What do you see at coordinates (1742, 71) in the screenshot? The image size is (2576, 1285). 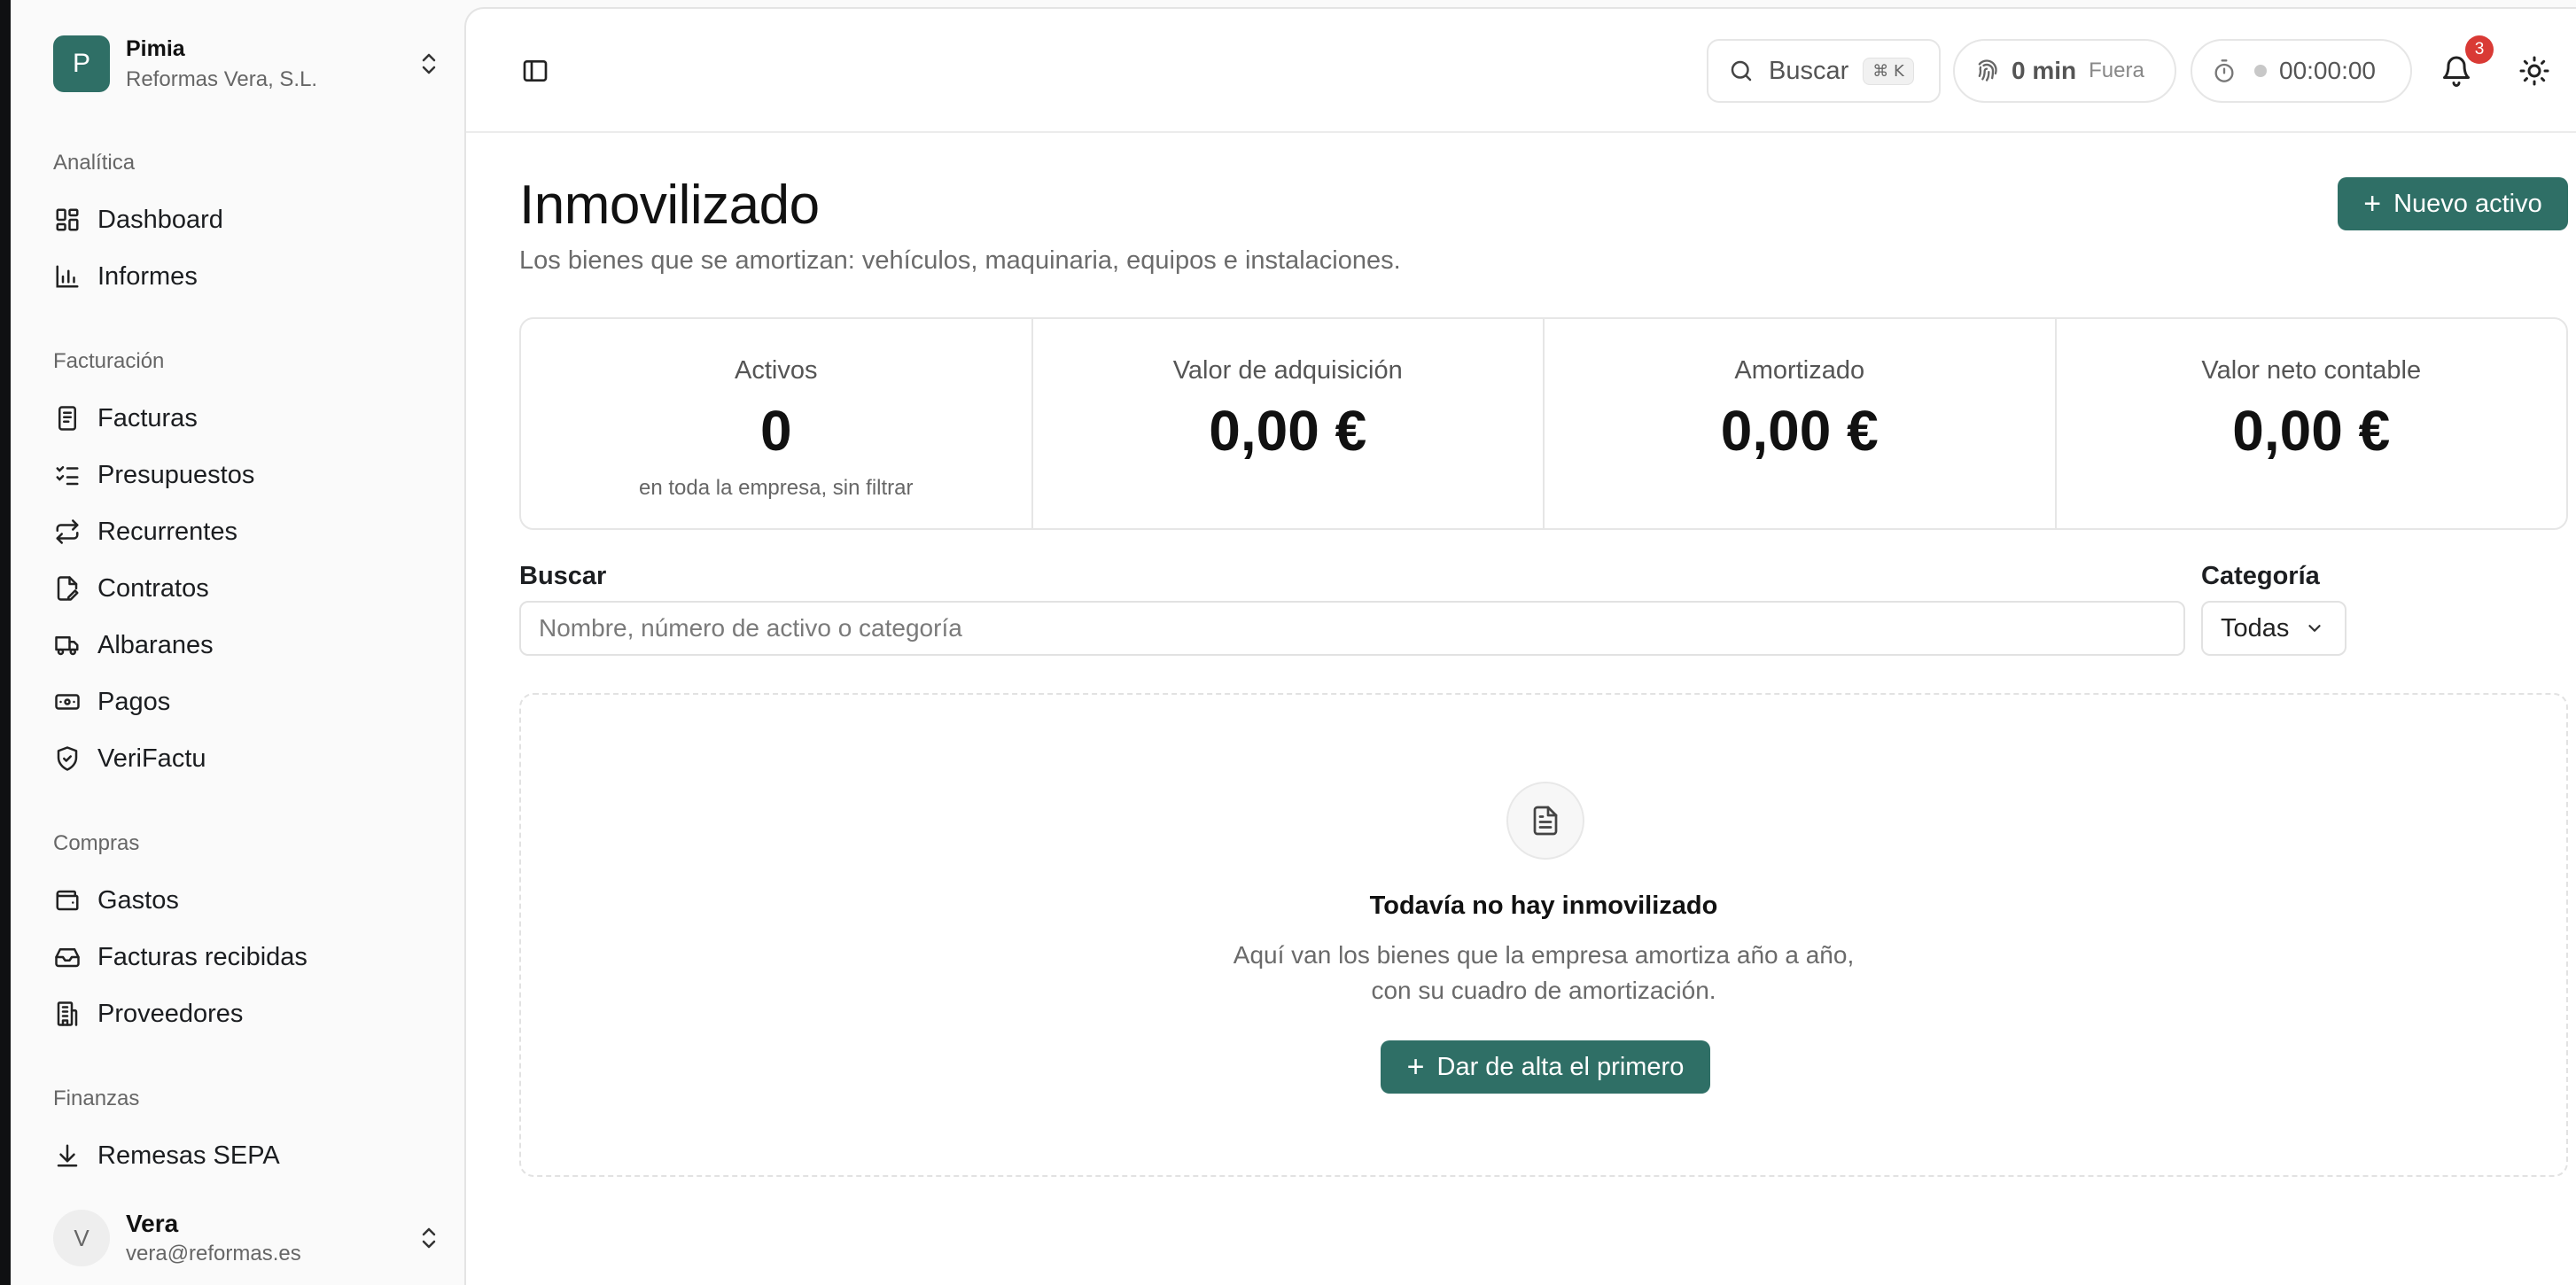 I see `search-icon` at bounding box center [1742, 71].